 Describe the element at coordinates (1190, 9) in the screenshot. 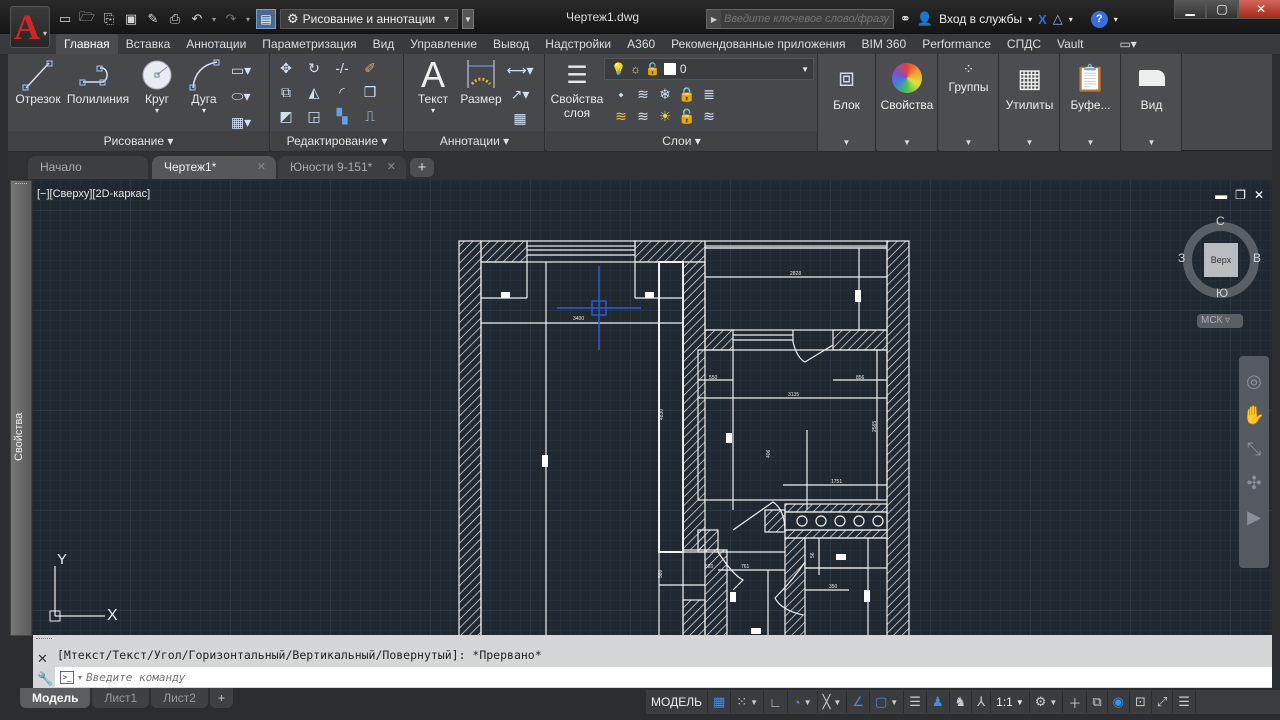

I see `minimize-button: ▁` at that location.